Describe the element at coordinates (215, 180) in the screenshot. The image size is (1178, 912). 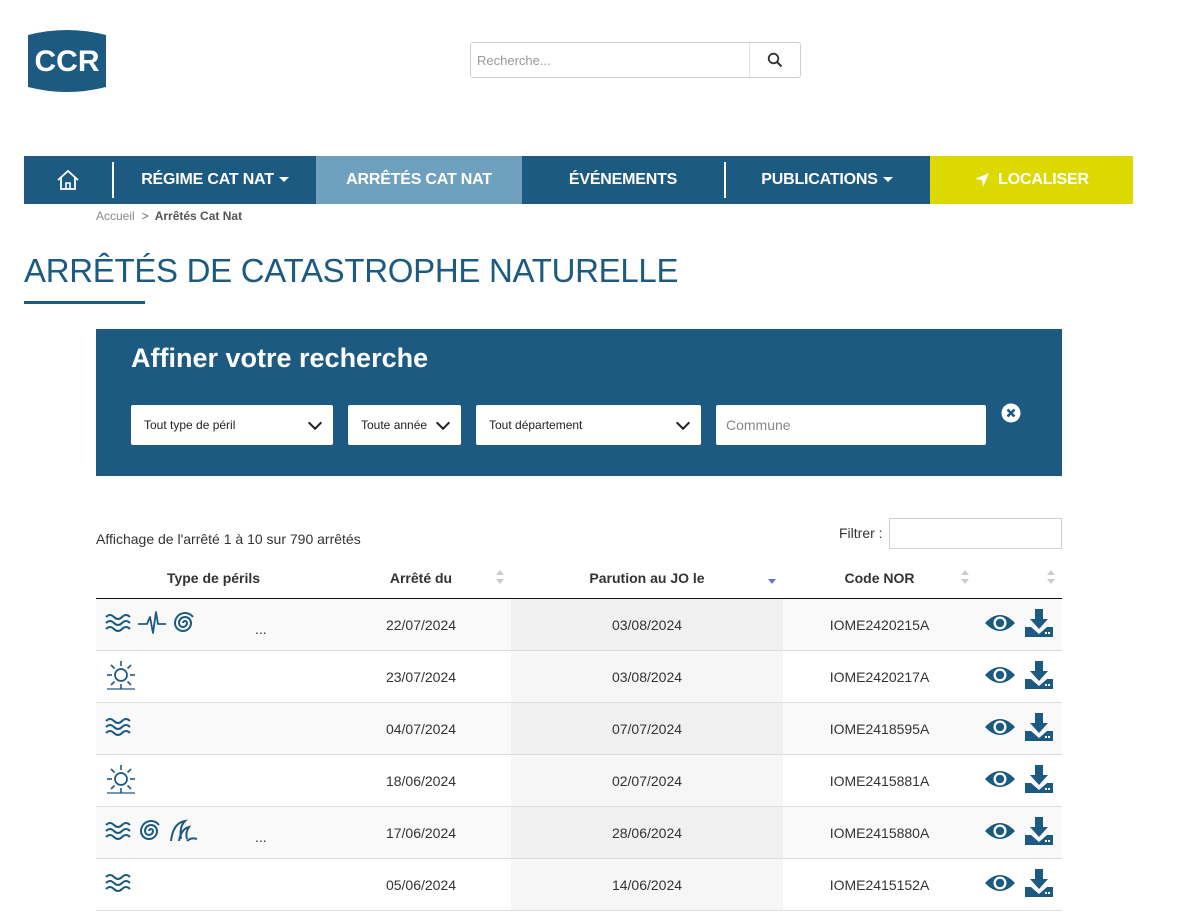
I see `nav-regime-cat-nat: RÉGIME CAT NAT` at that location.